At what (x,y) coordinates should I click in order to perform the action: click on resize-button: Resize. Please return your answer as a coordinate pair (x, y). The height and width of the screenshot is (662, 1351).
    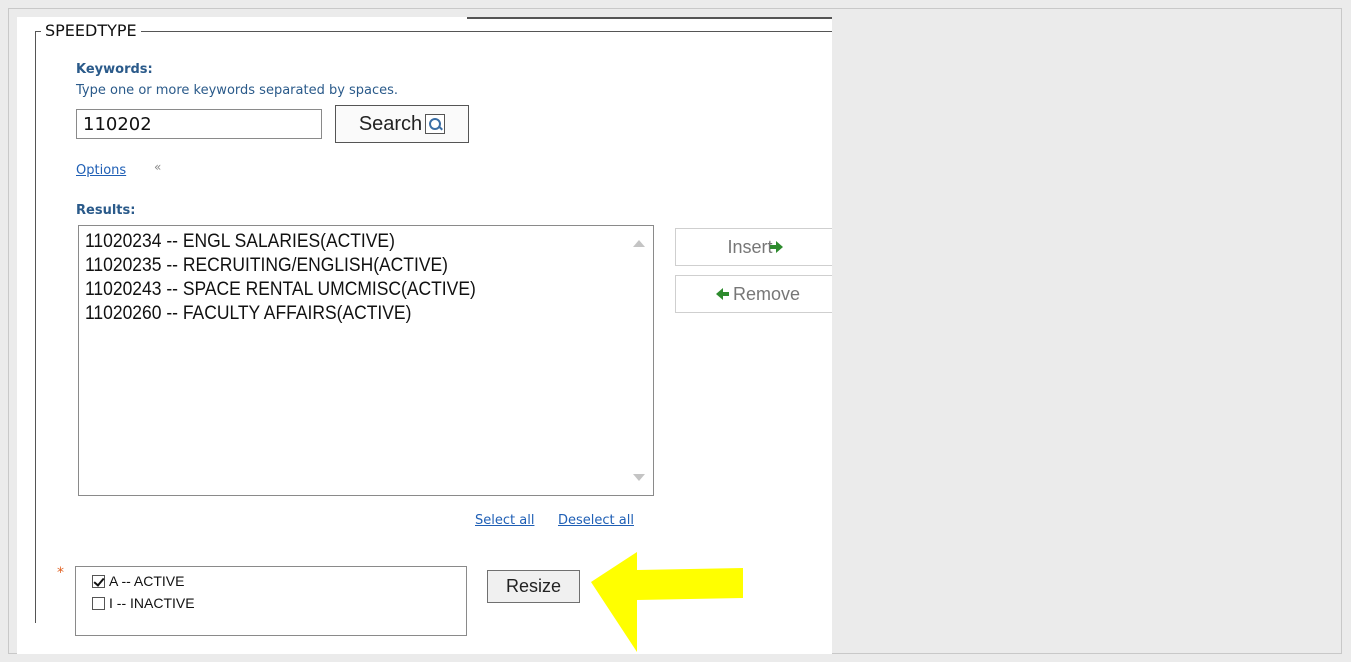
    Looking at the image, I should click on (533, 586).